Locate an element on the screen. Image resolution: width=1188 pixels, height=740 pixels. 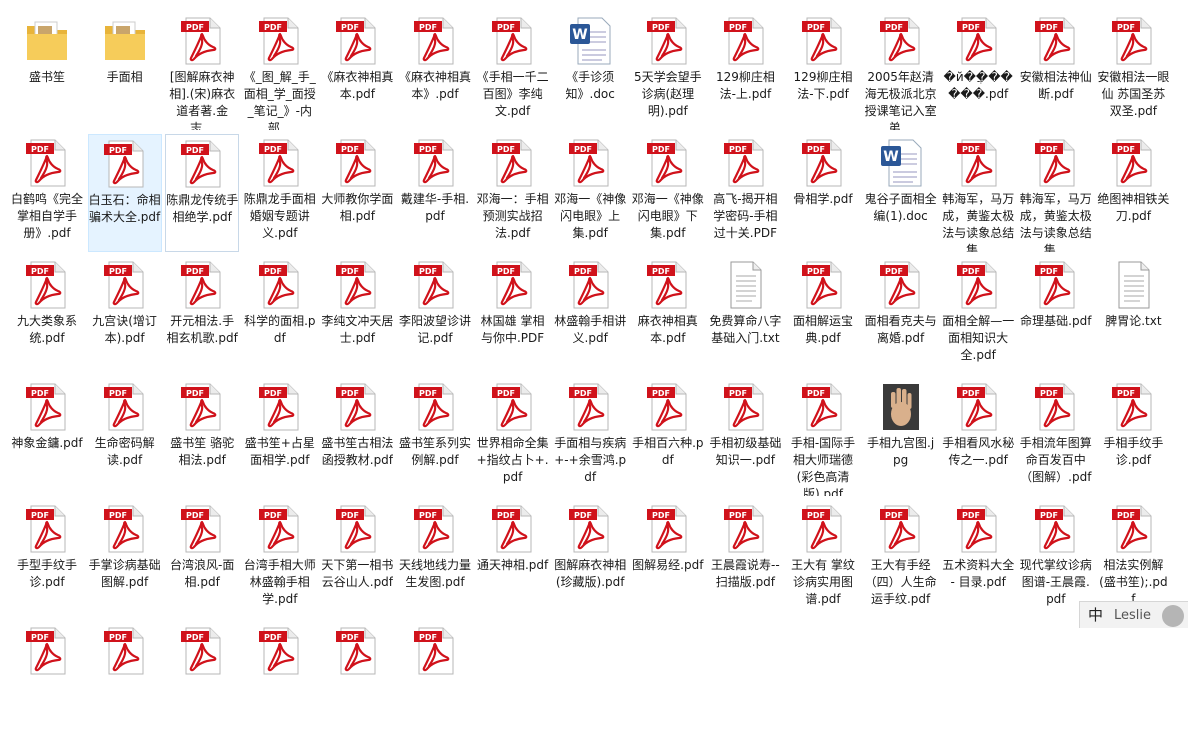
file-item: PDF 手相-国际手相大师瑞德(彩色高清版).pdf is located at coordinates (823, 437).